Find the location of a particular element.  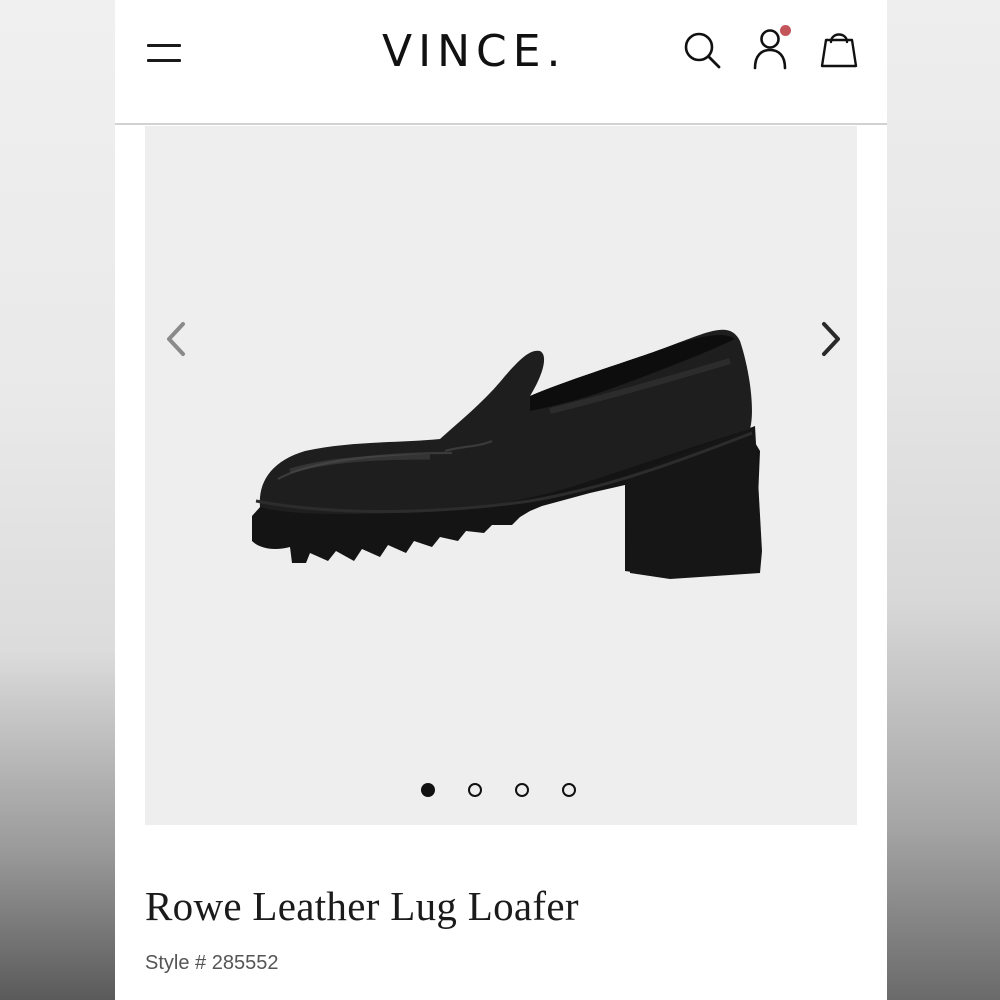

brand-logo: VINCE. is located at coordinates (502, 52).